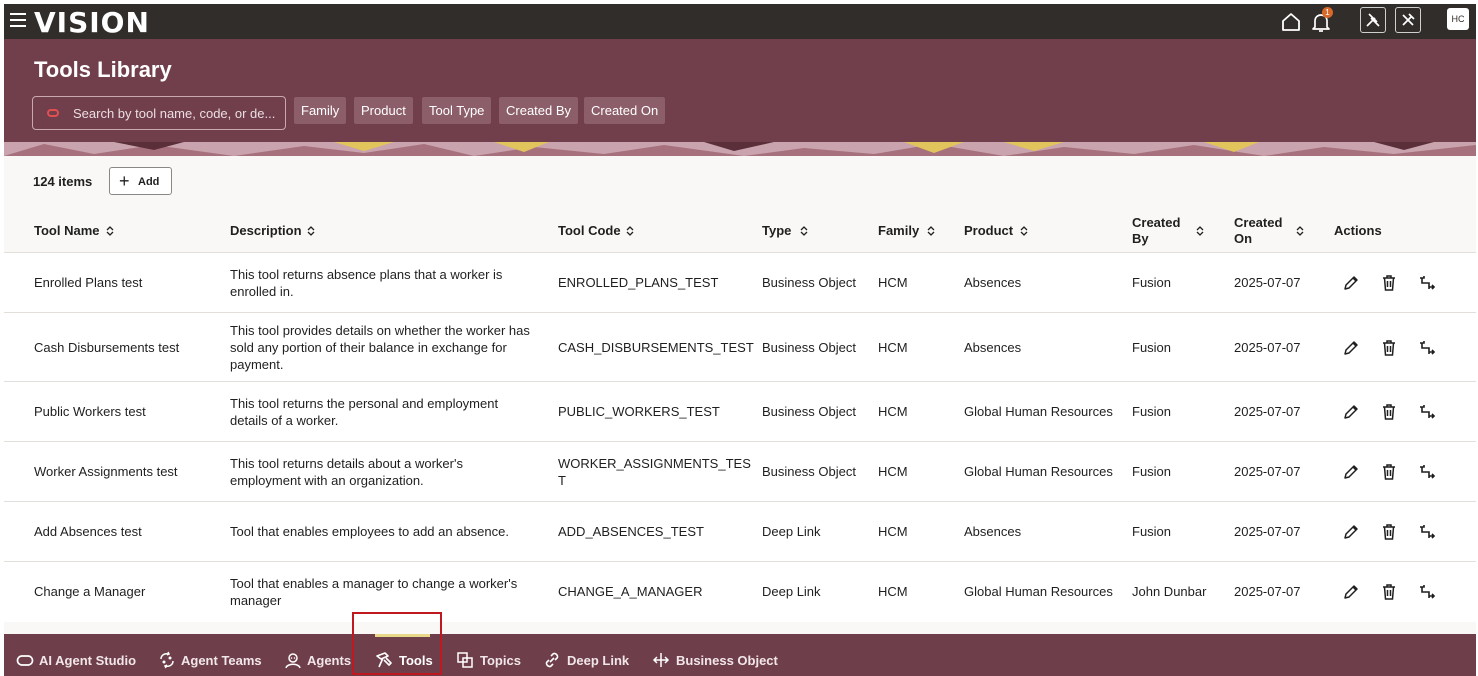  I want to click on settings-tools-button, so click(1408, 20).